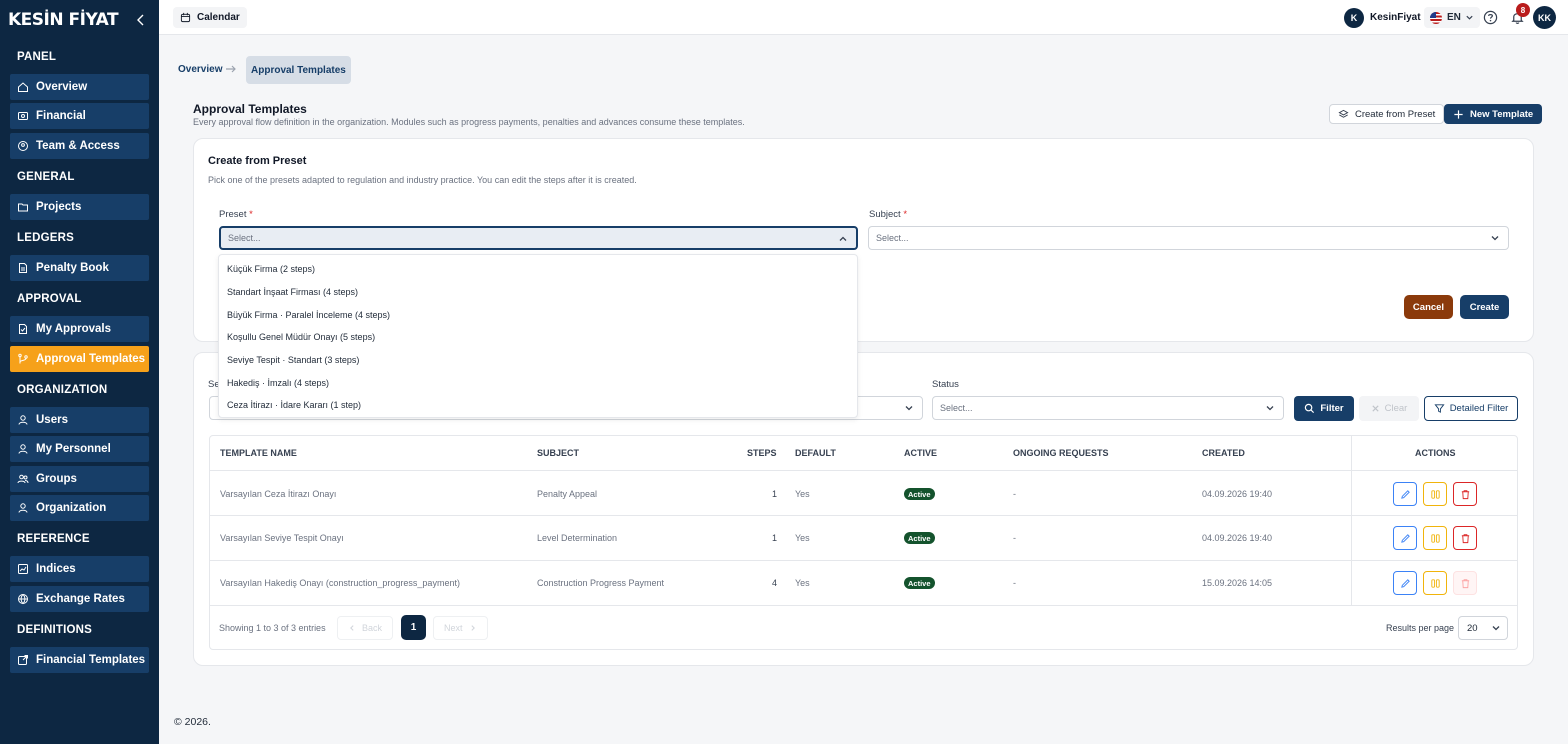  What do you see at coordinates (73, 329) in the screenshot?
I see `sidebar-item-label: My Approvals` at bounding box center [73, 329].